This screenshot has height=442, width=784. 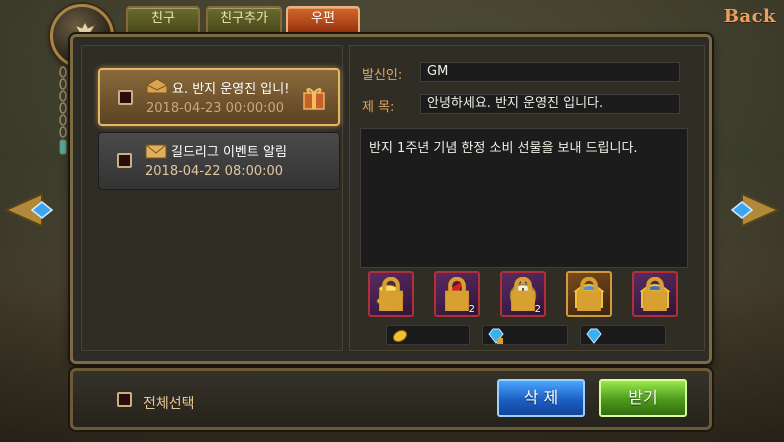 I want to click on mail-title: 길드리그 이벤트 알림, so click(x=229, y=152).